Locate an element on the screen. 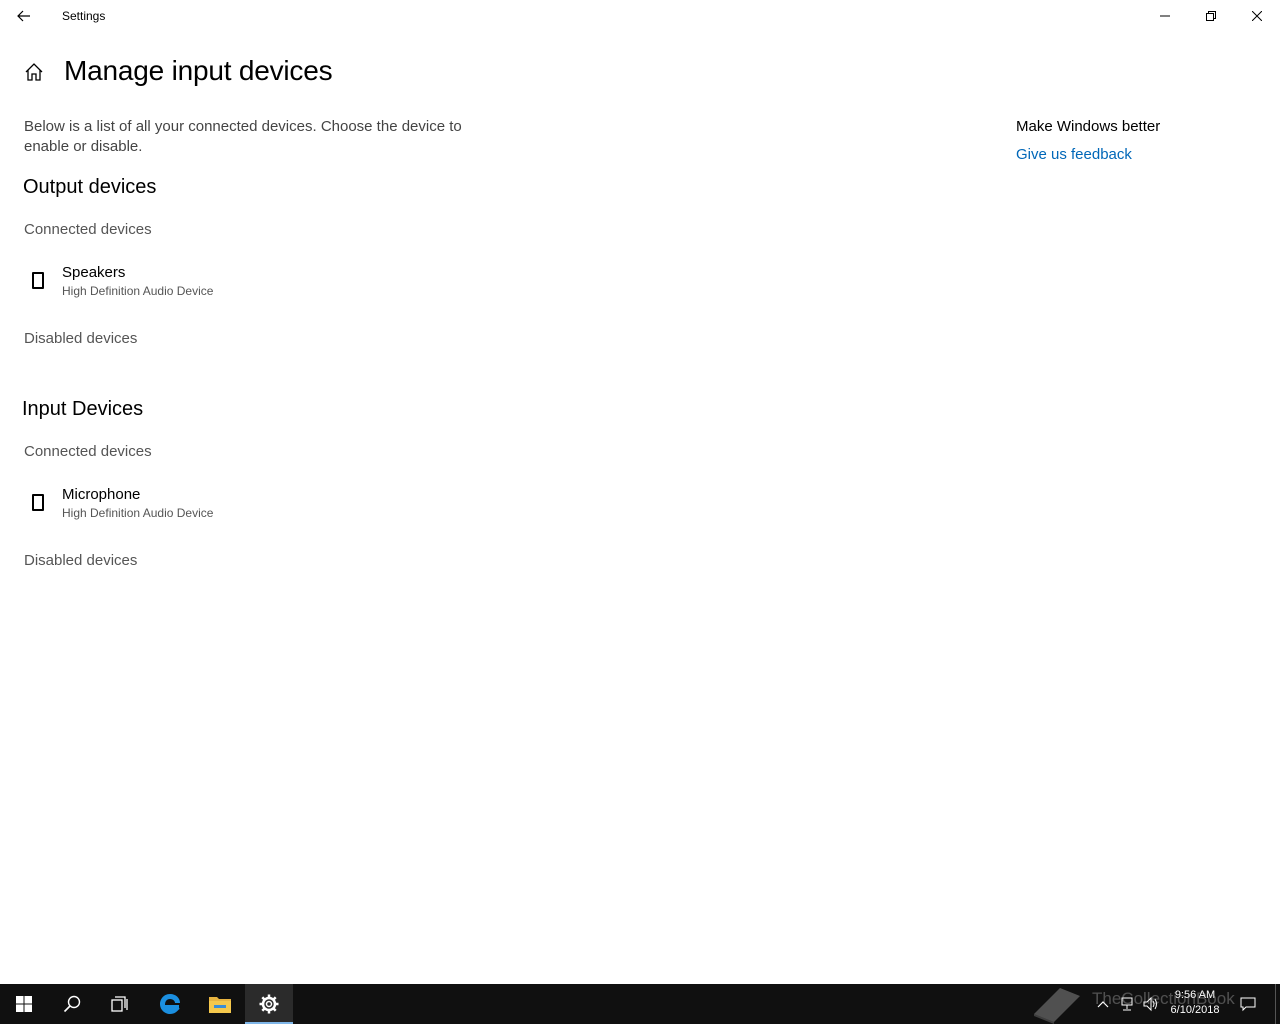  back-arrow-icon is located at coordinates (23, 16).